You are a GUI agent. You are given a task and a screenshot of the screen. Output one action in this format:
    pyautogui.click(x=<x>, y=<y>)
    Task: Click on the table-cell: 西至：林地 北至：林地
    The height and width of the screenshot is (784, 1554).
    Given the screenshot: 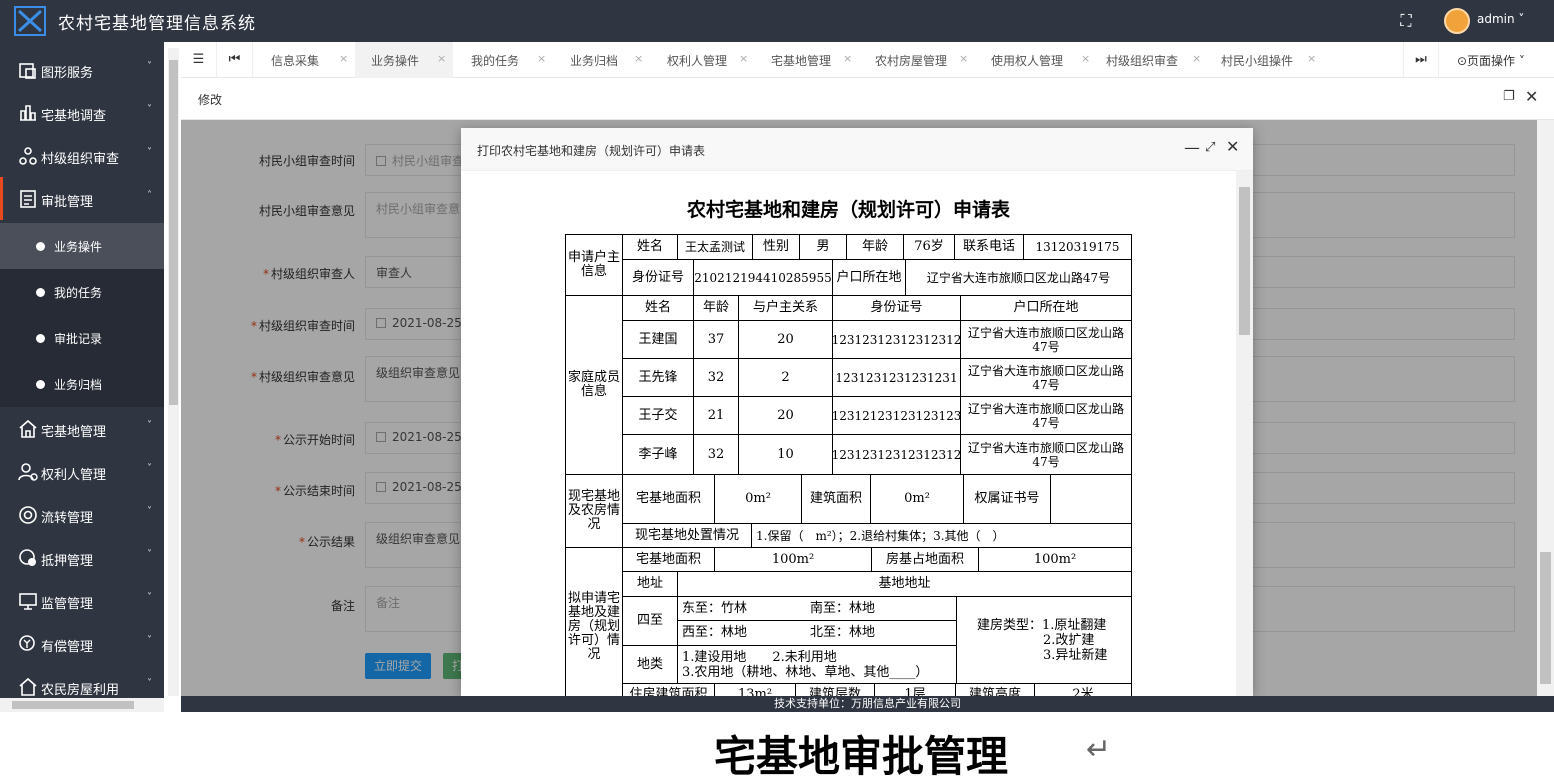 What is the action you would take?
    pyautogui.click(x=817, y=633)
    